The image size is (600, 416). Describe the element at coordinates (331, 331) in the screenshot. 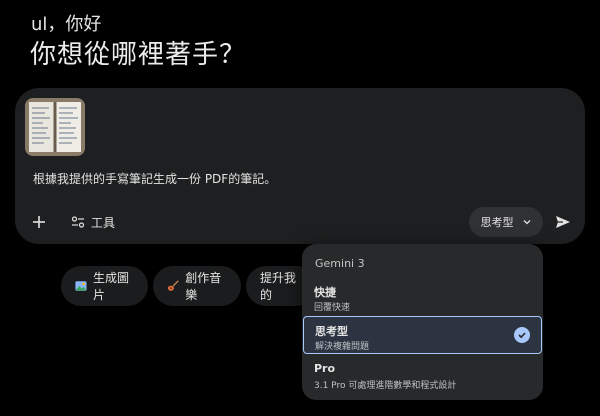

I see `option-title: 思考型` at that location.